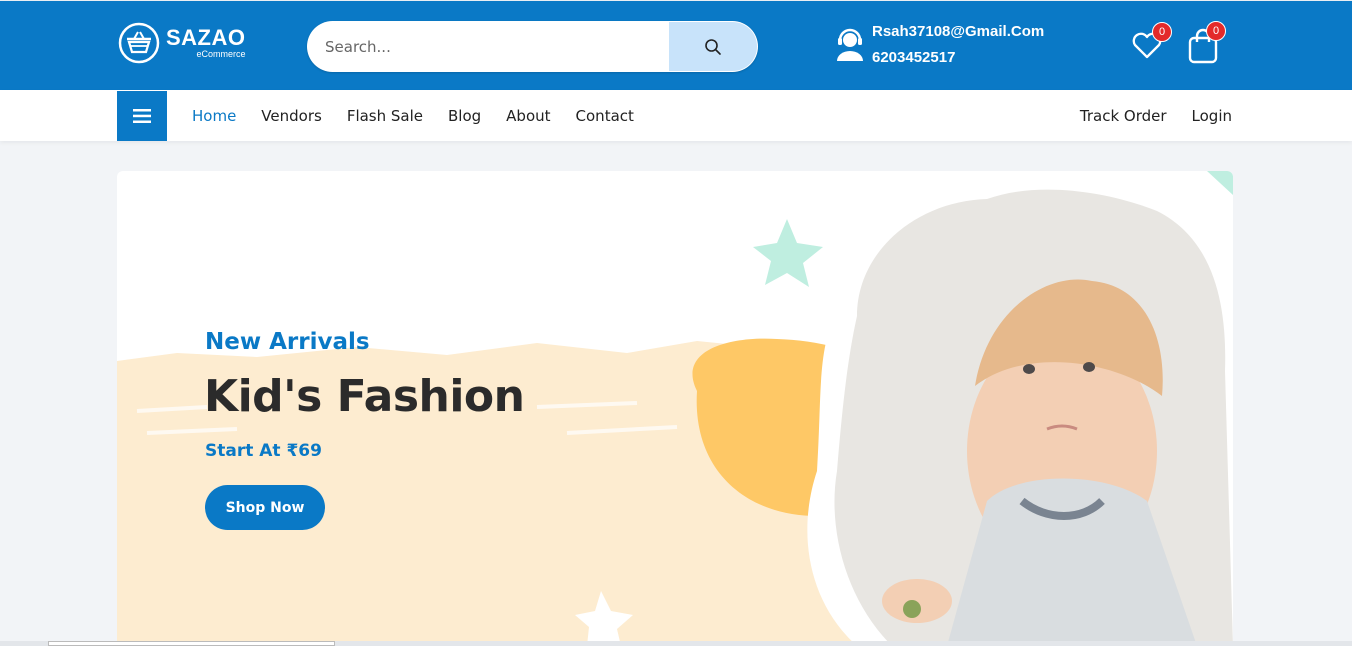 The height and width of the screenshot is (646, 1352). I want to click on search-button, so click(713, 46).